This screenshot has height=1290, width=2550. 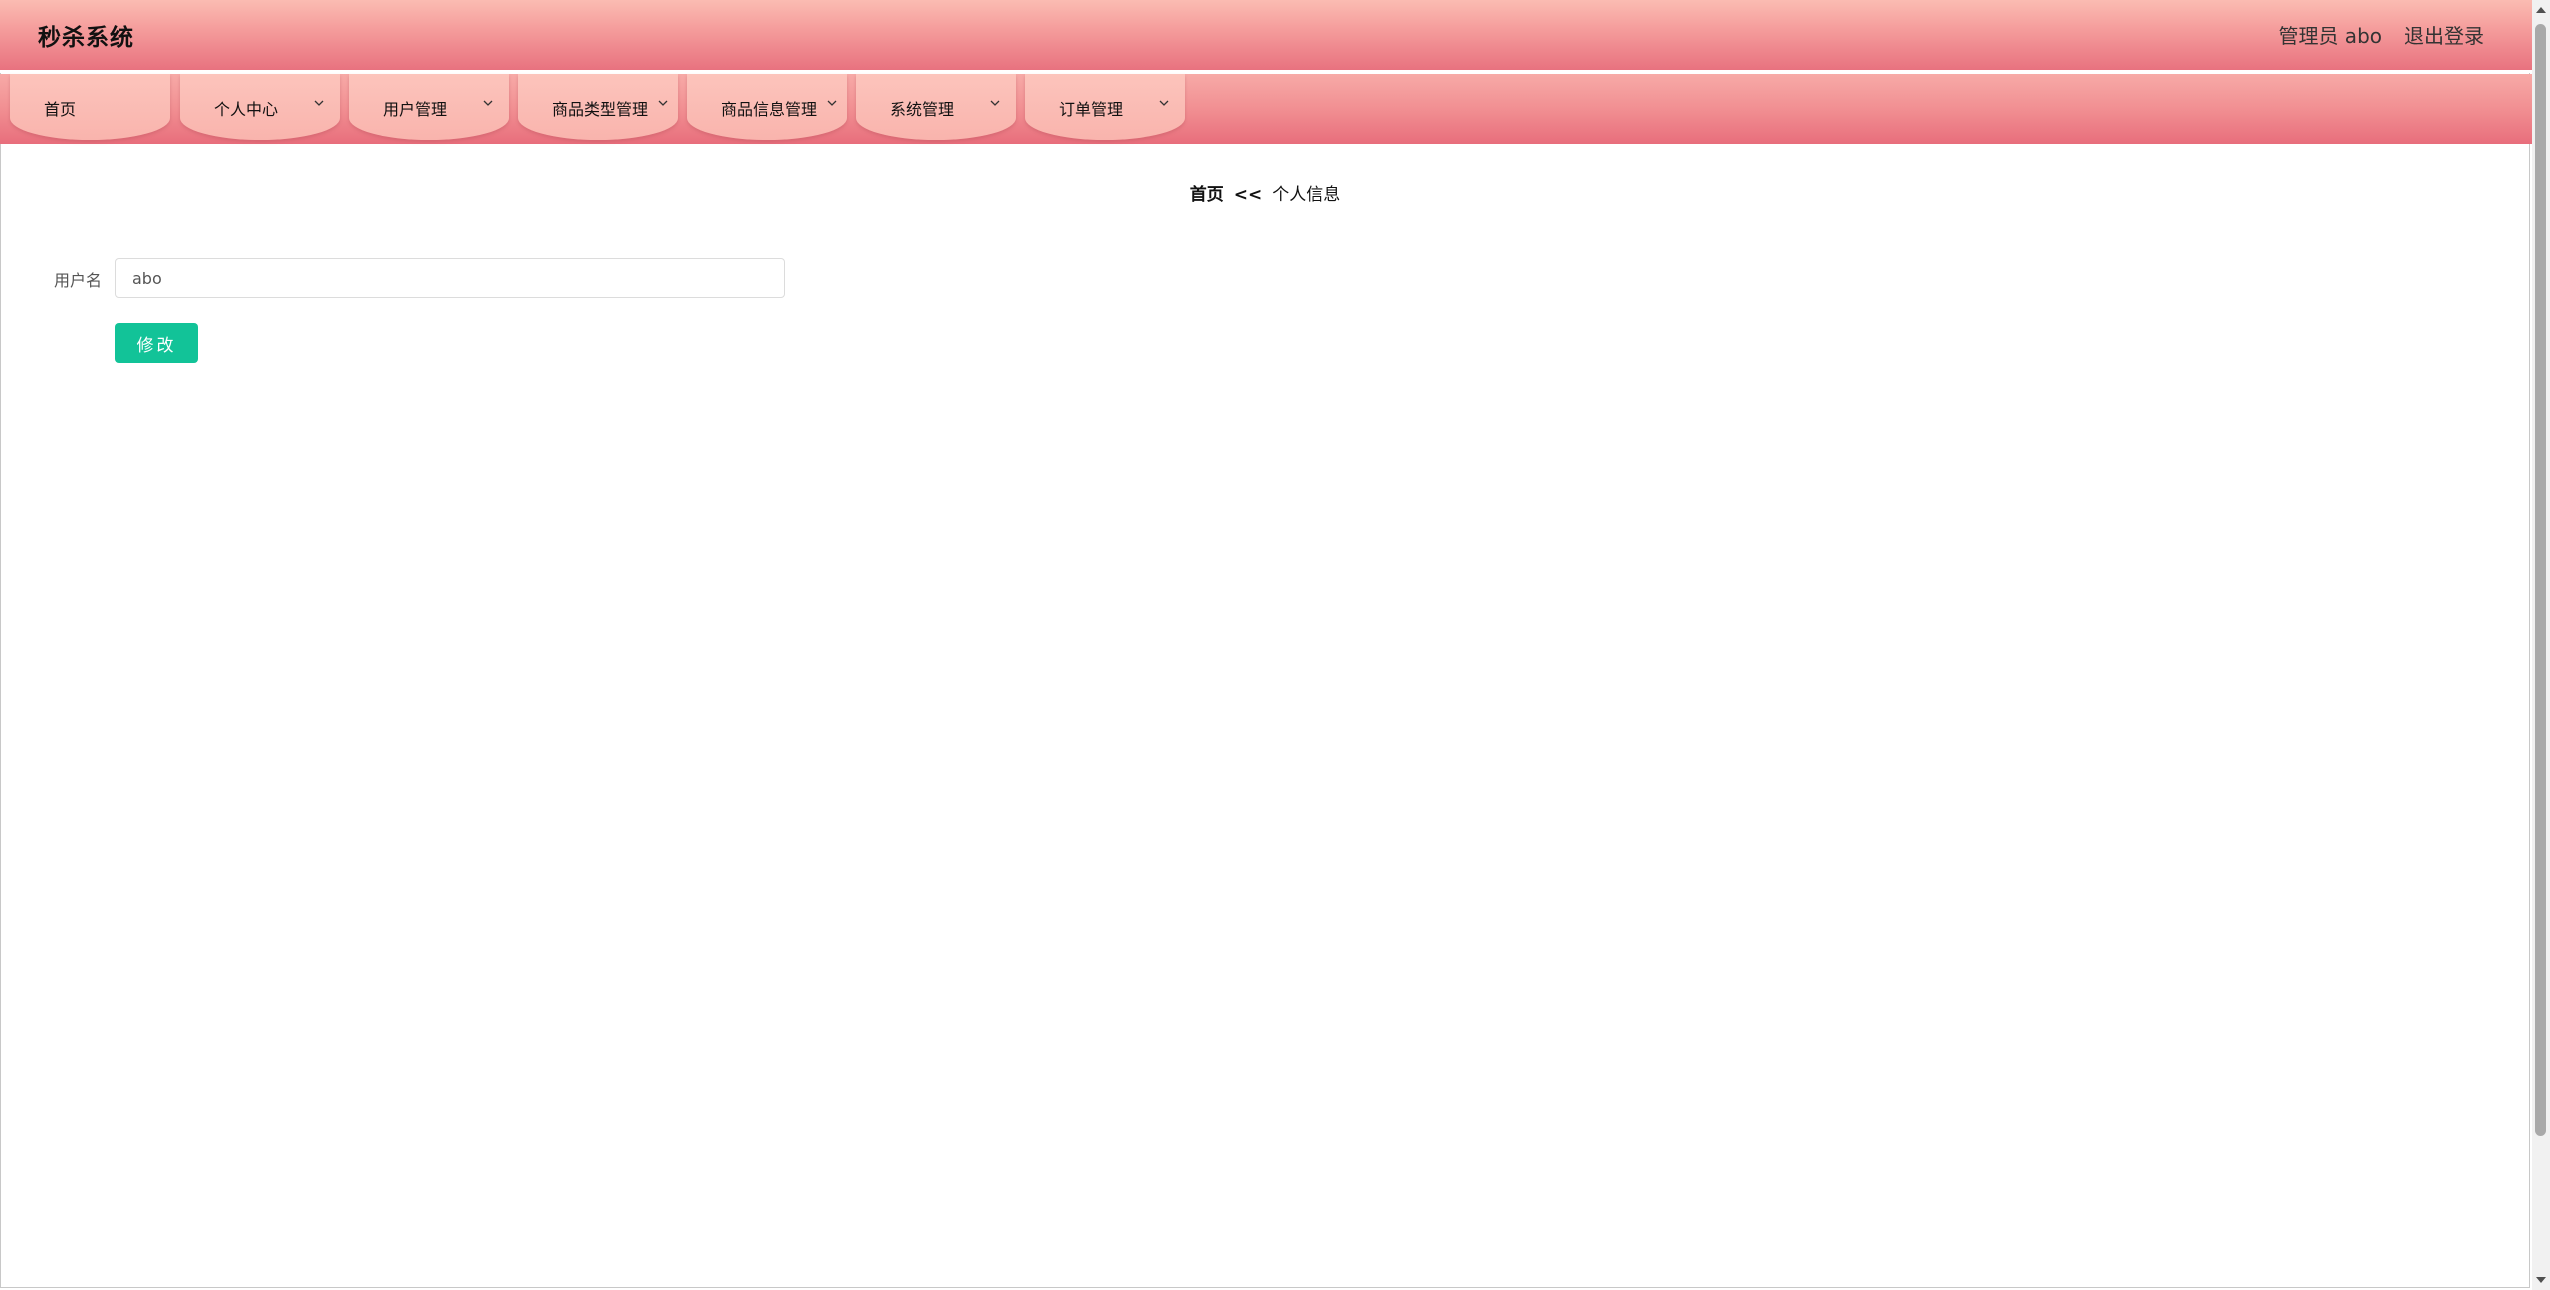 What do you see at coordinates (922, 109) in the screenshot?
I see `nav-item-label: 系统管理` at bounding box center [922, 109].